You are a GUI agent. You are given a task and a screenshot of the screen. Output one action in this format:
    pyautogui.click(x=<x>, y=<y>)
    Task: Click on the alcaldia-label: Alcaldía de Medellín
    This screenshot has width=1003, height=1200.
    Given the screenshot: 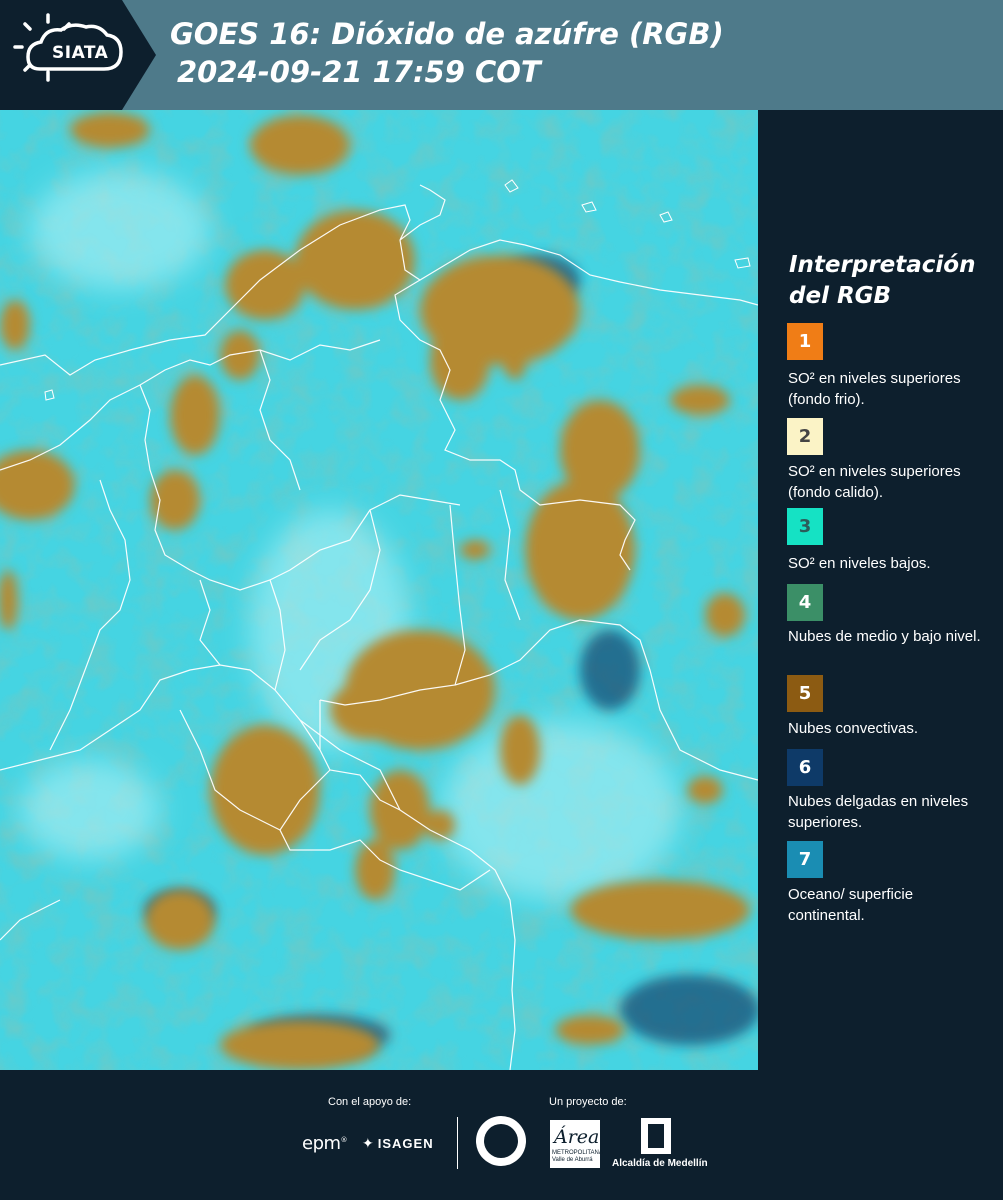 What is the action you would take?
    pyautogui.click(x=660, y=1163)
    